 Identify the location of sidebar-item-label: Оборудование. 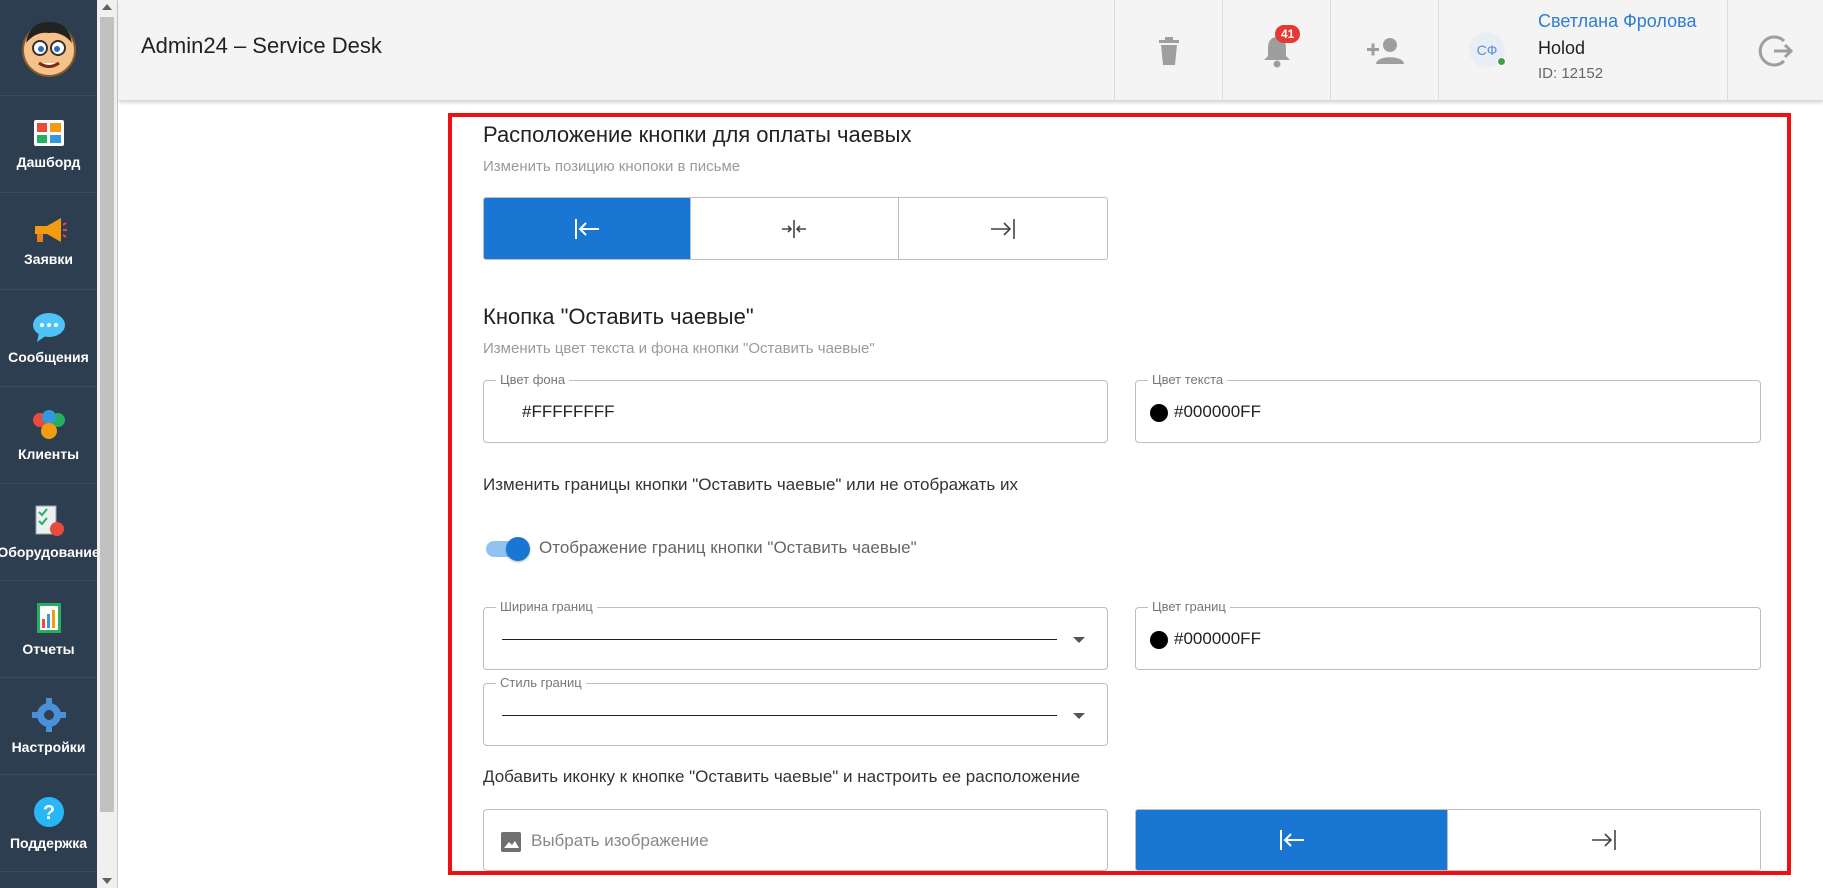
(50, 552).